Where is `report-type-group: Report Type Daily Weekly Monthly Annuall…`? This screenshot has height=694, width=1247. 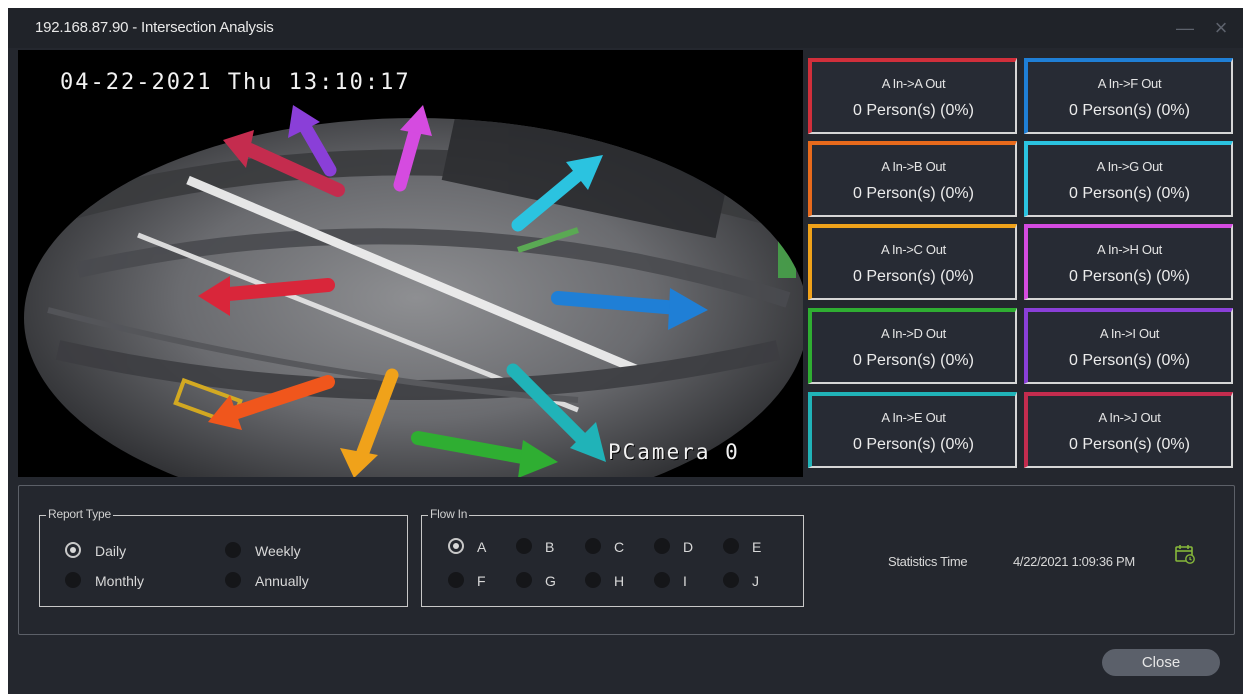 report-type-group: Report Type Daily Weekly Monthly Annuall… is located at coordinates (223, 557).